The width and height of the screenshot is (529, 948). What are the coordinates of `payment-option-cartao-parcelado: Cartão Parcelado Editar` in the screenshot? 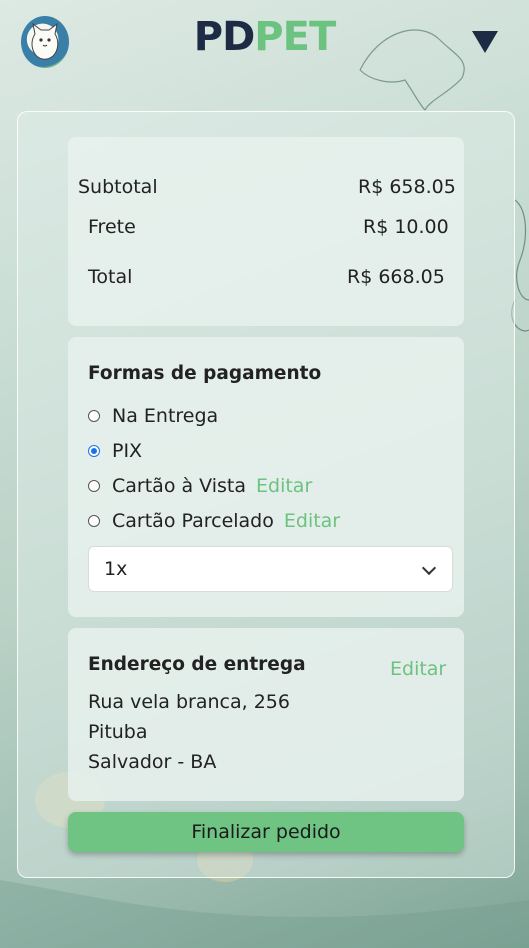 It's located at (214, 521).